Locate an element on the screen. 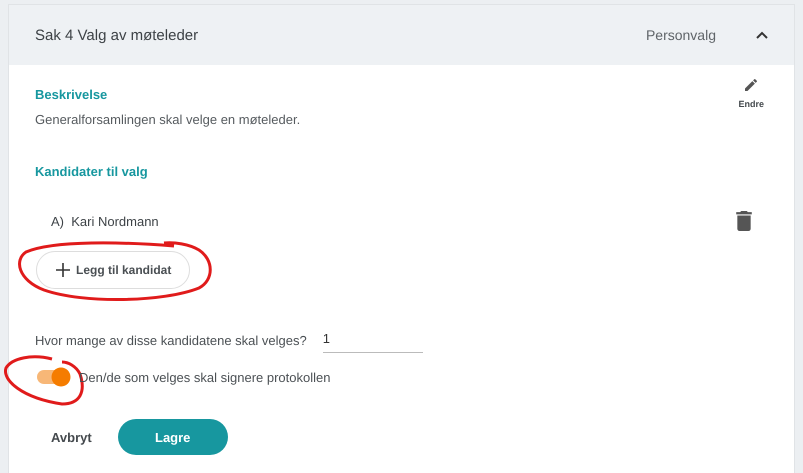  save-button: Lagre is located at coordinates (173, 437).